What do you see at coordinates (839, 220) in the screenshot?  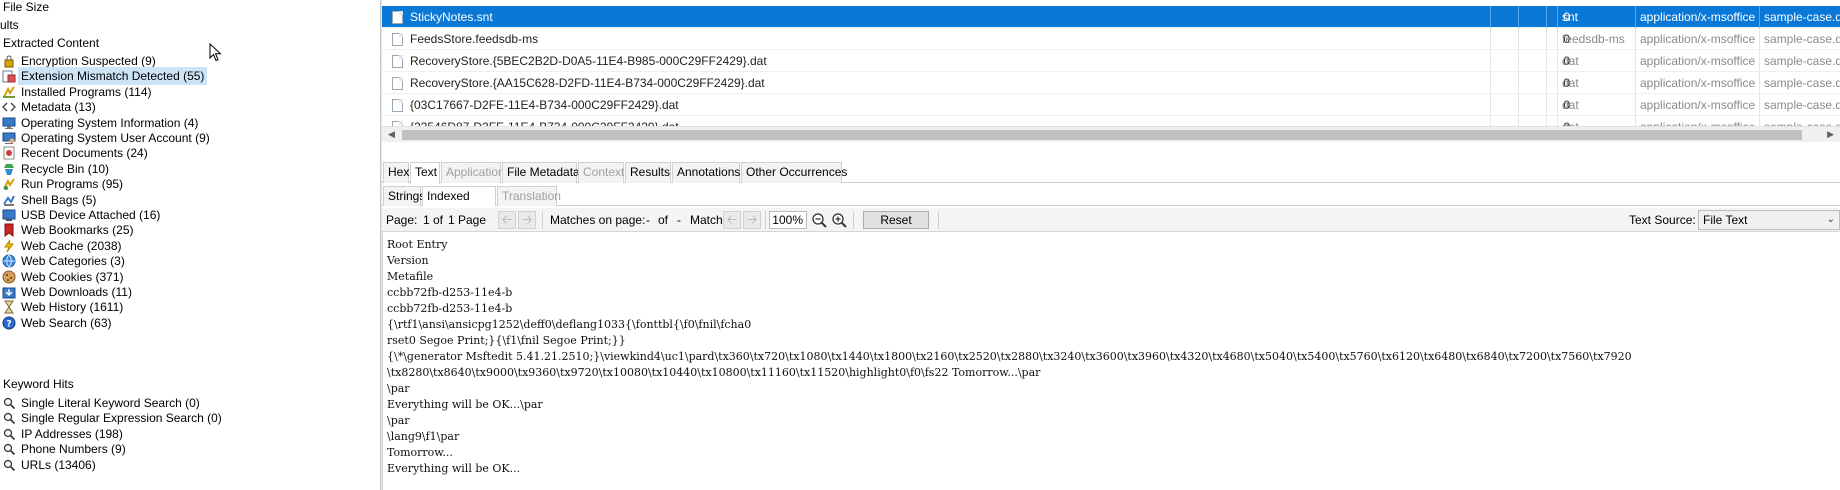 I see `zoom-in-icon` at bounding box center [839, 220].